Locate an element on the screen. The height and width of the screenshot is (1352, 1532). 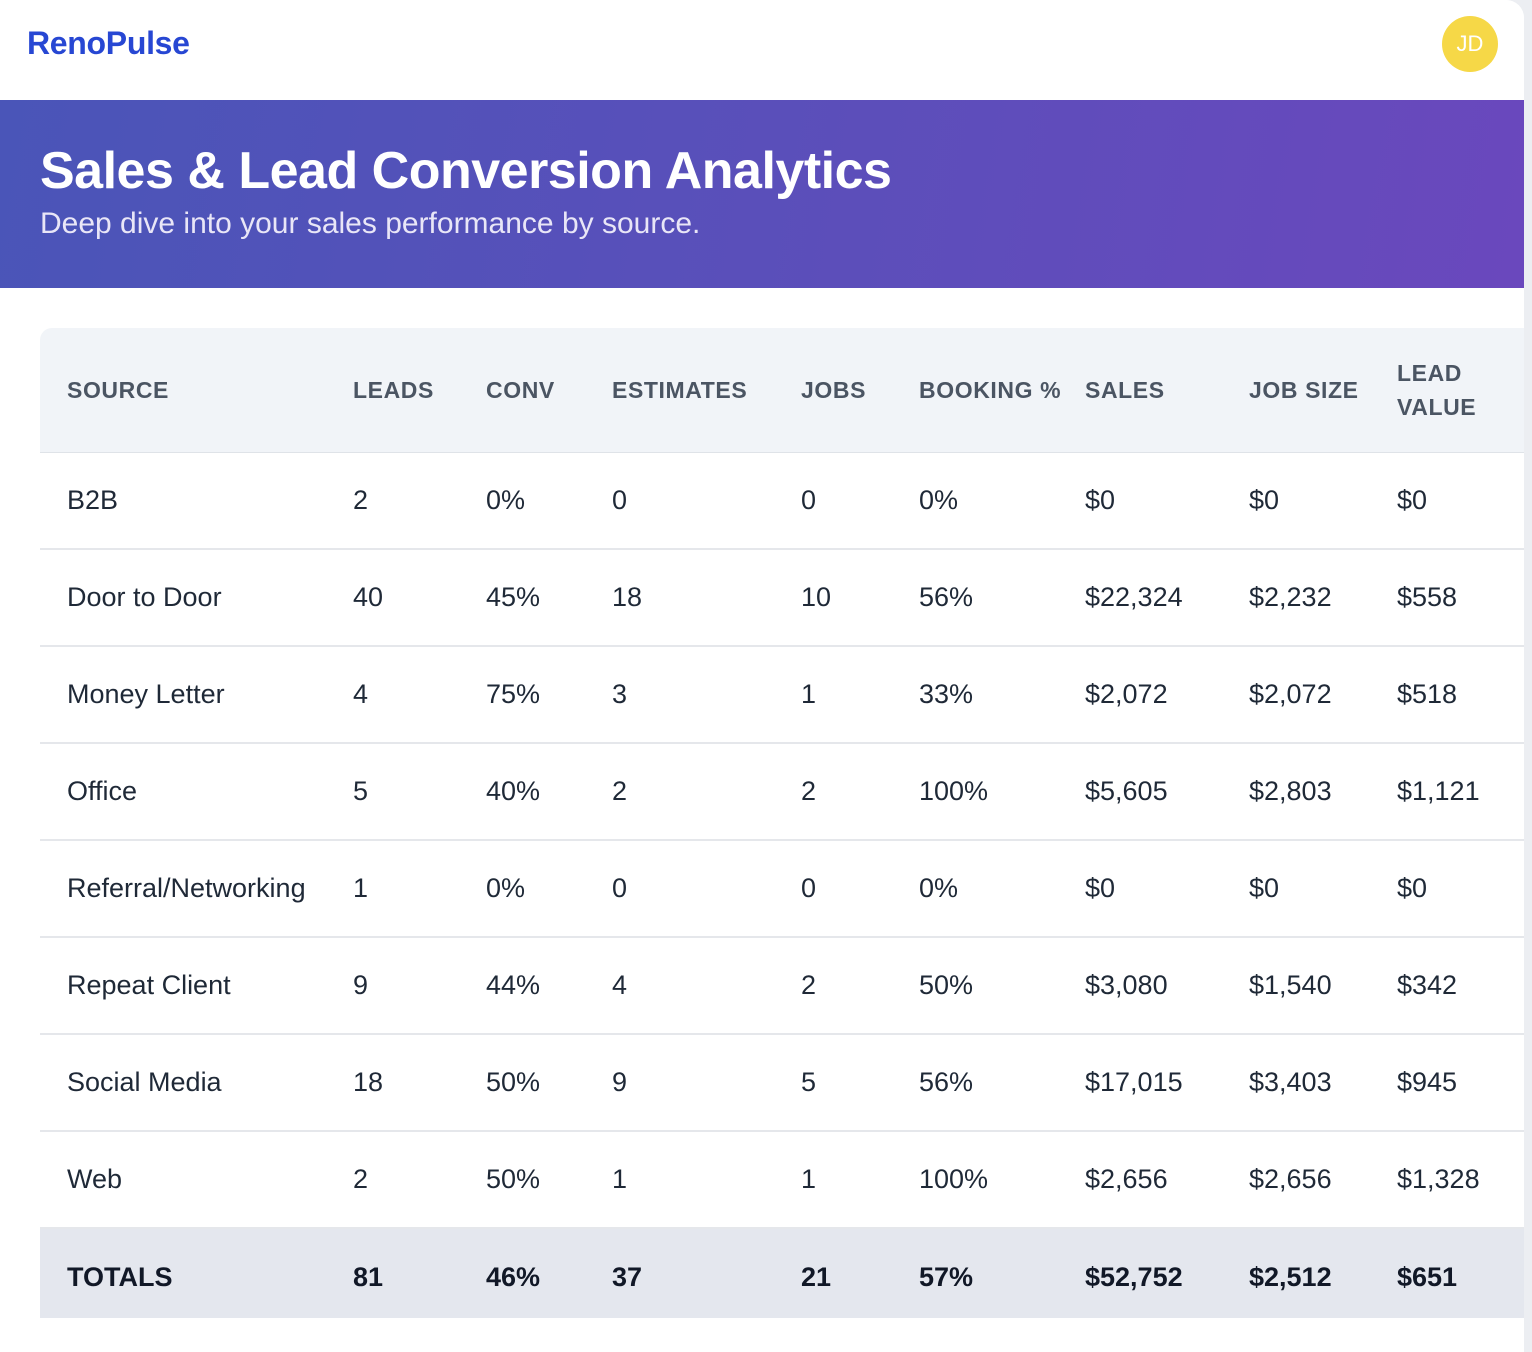
estimates-cell: 2 is located at coordinates (706, 792).